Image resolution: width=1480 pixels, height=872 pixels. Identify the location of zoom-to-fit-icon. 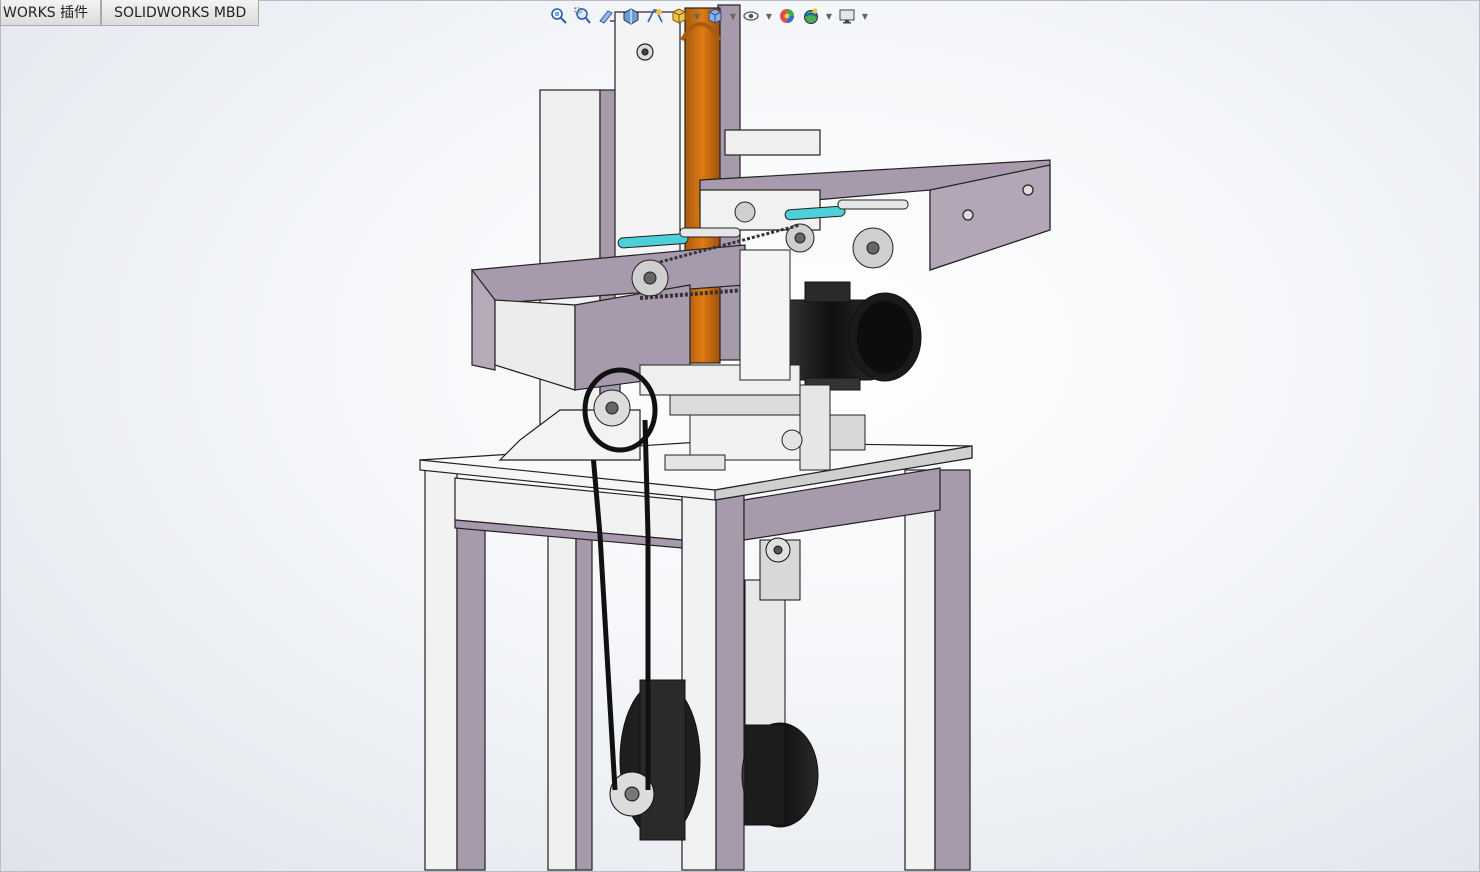
(559, 16).